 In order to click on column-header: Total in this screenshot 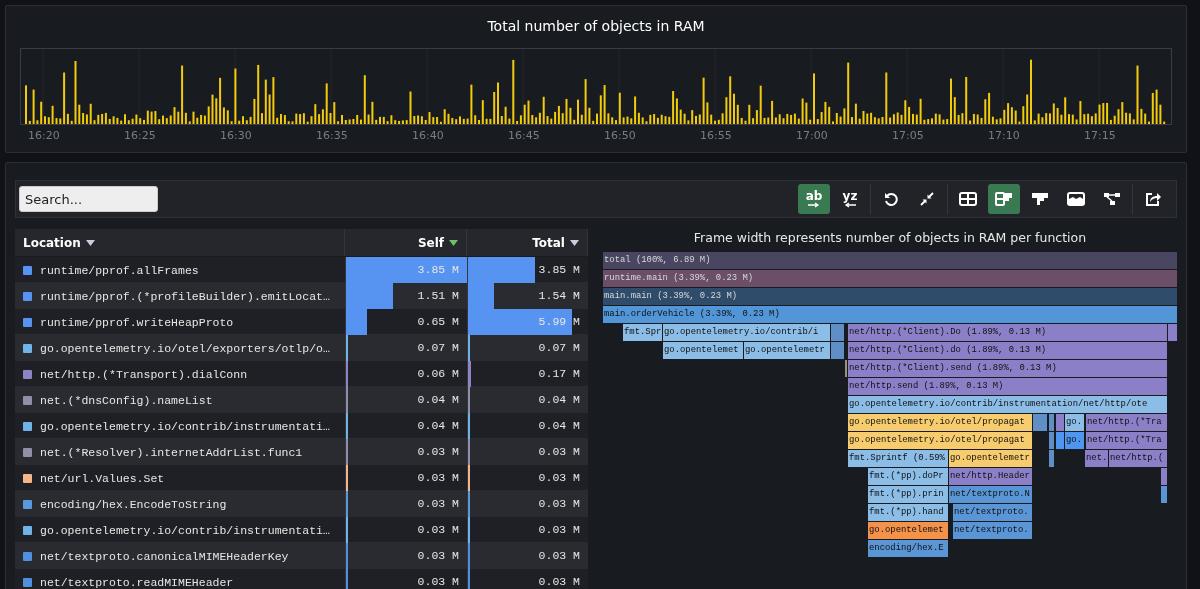, I will do `click(527, 242)`.